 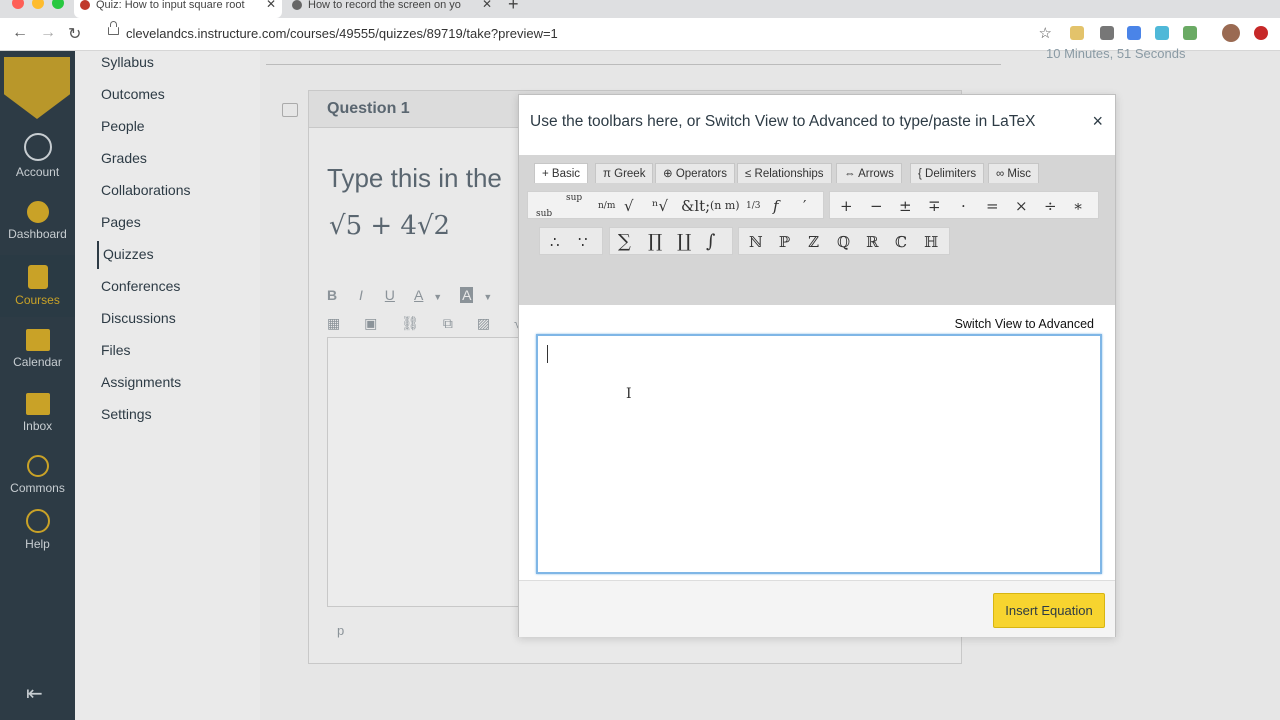 What do you see at coordinates (116, 350) in the screenshot?
I see `course-nav-files: Files` at bounding box center [116, 350].